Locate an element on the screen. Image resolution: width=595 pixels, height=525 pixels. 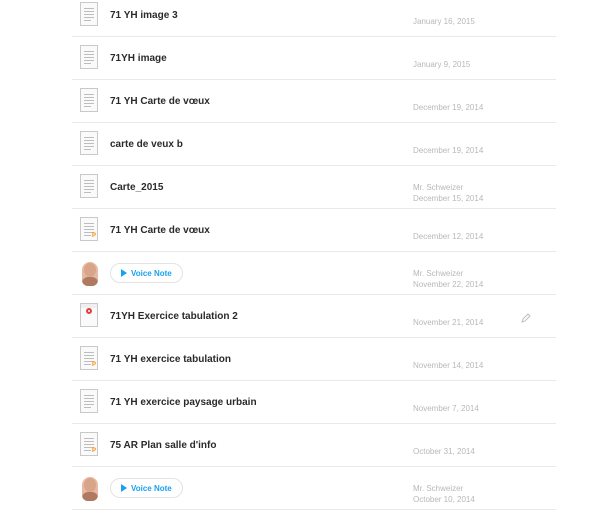
item-date: November 14, 2014 is located at coordinates (448, 365).